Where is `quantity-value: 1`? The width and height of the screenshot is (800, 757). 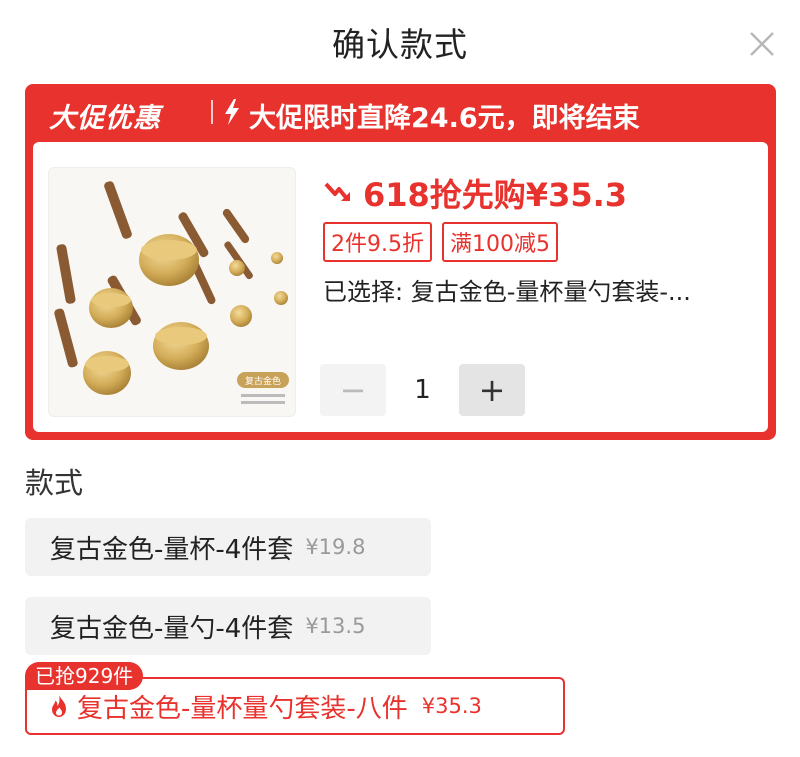
quantity-value: 1 is located at coordinates (422, 390).